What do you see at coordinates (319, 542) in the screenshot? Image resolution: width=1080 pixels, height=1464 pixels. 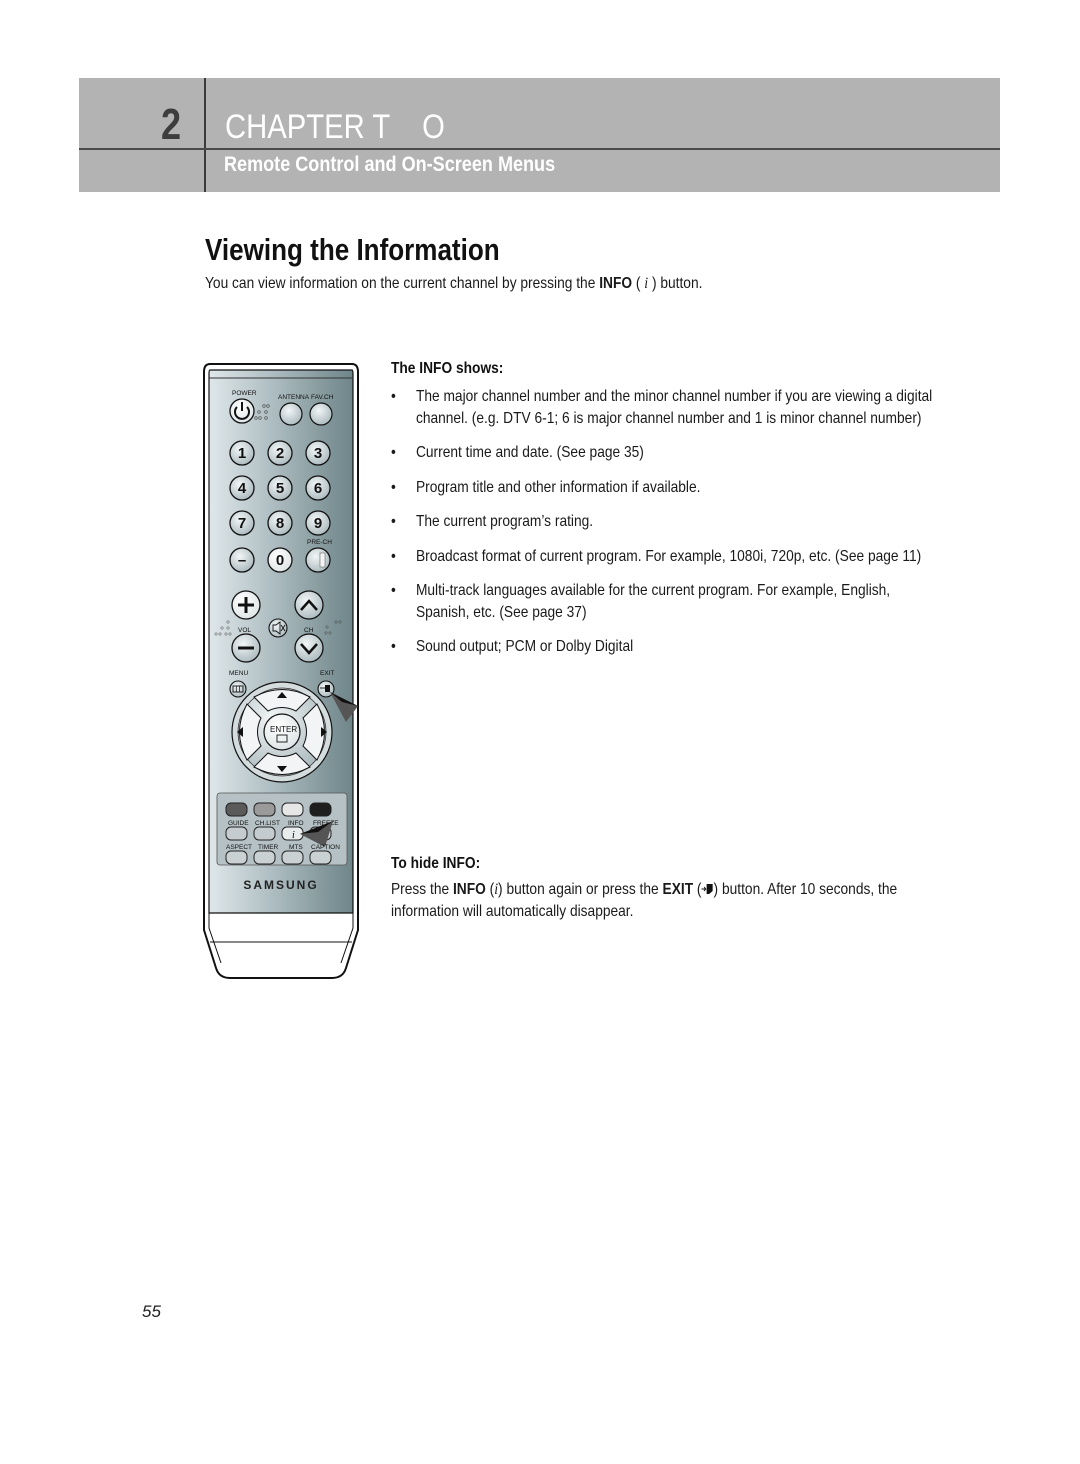 I see `pre-ch-label: PRE-CH` at bounding box center [319, 542].